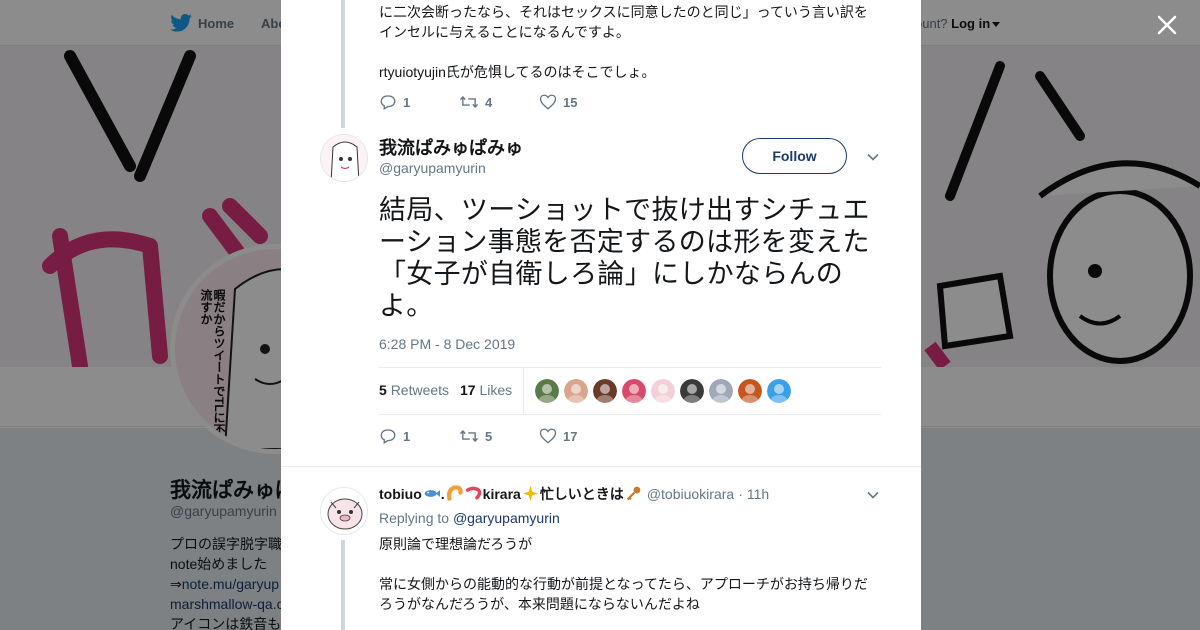 This screenshot has width=1200, height=630. Describe the element at coordinates (447, 344) in the screenshot. I see `tweet-timestamp: 6:28 PM - 8 Dec 2019` at that location.